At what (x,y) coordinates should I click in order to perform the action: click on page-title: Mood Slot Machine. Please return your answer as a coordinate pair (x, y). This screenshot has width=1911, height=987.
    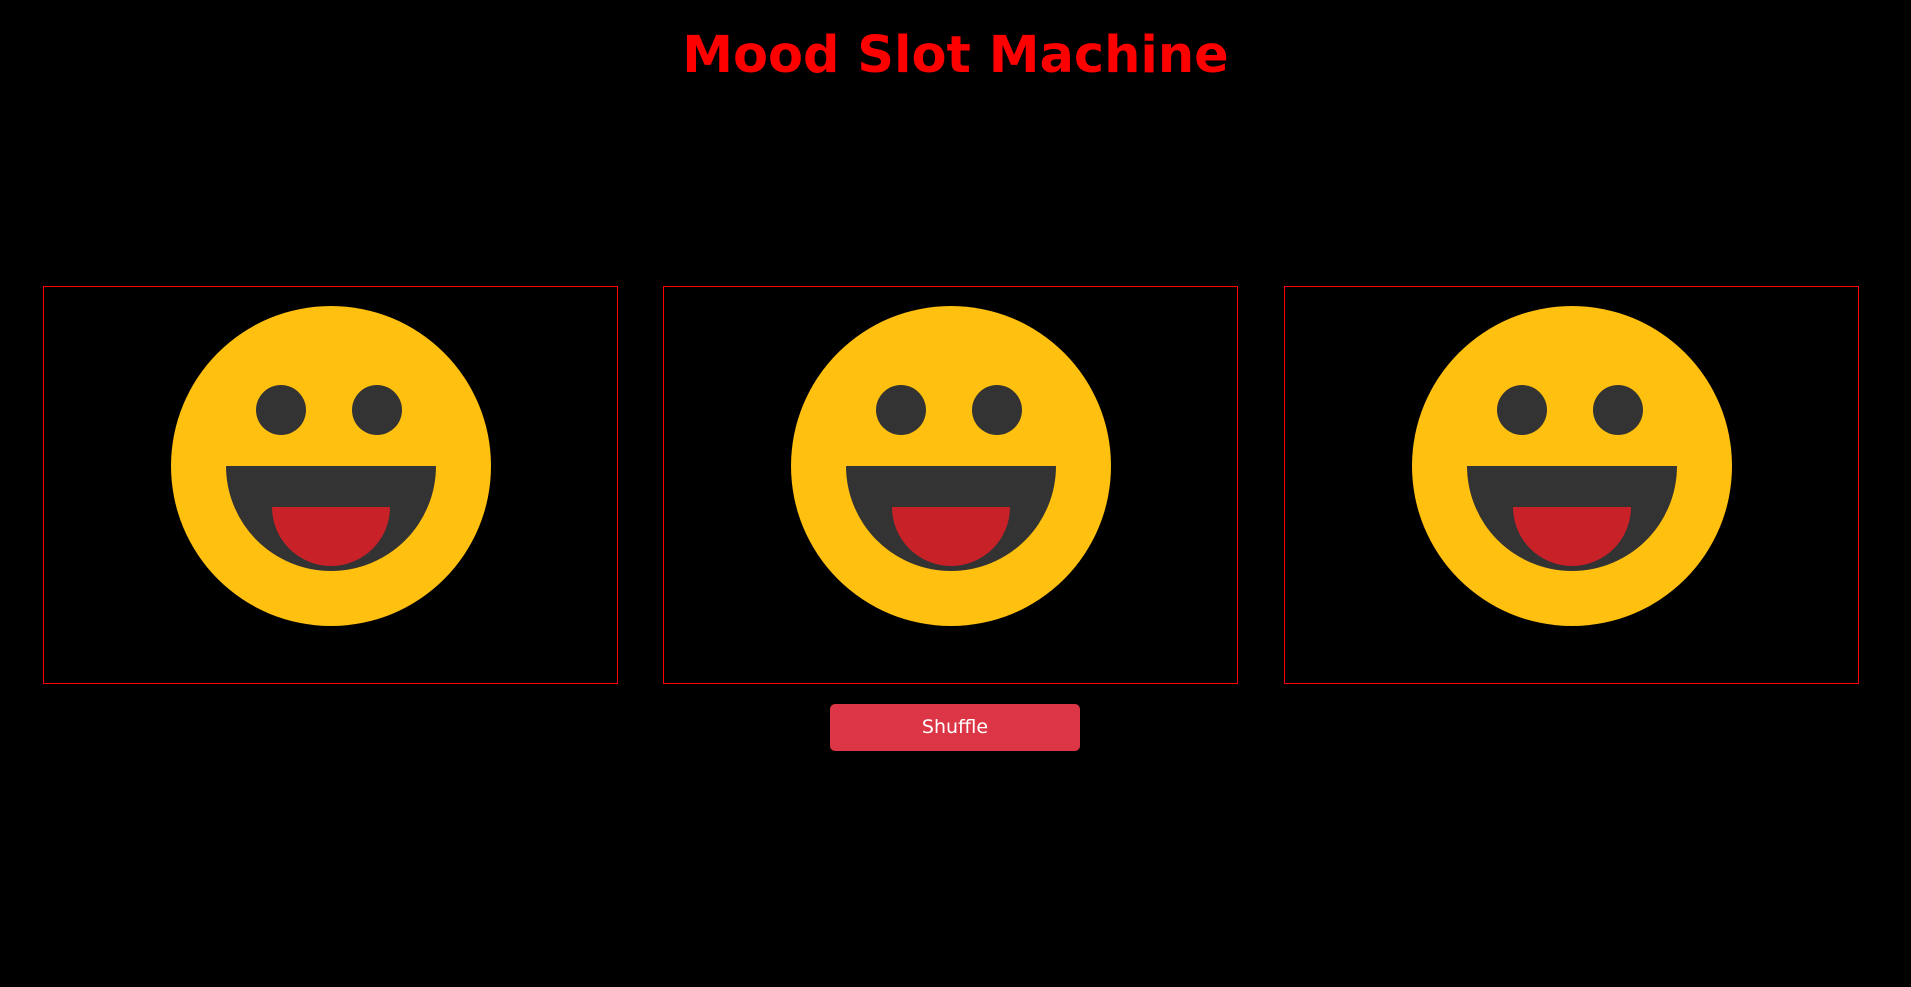
    Looking at the image, I should click on (955, 55).